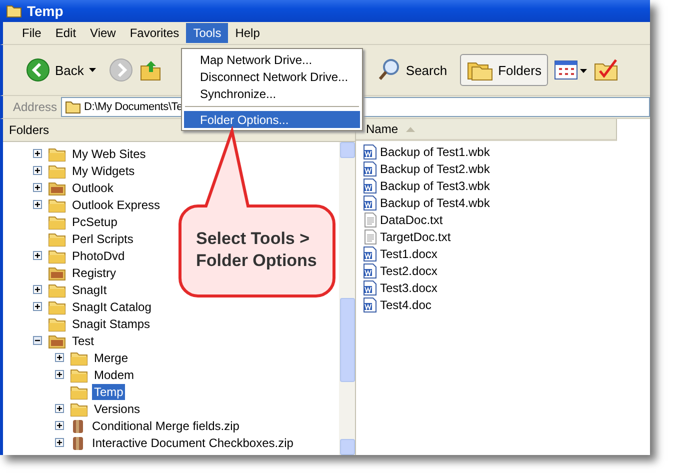 The height and width of the screenshot is (474, 674). Describe the element at coordinates (45, 11) in the screenshot. I see `window-title: Temp` at that location.